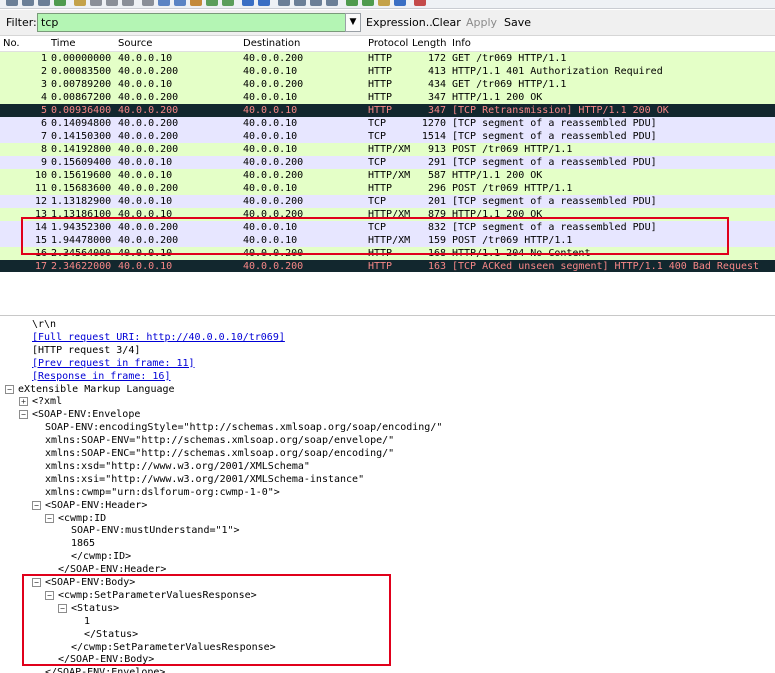  Describe the element at coordinates (81, 266) in the screenshot. I see `cell-time: 2.34622000` at that location.